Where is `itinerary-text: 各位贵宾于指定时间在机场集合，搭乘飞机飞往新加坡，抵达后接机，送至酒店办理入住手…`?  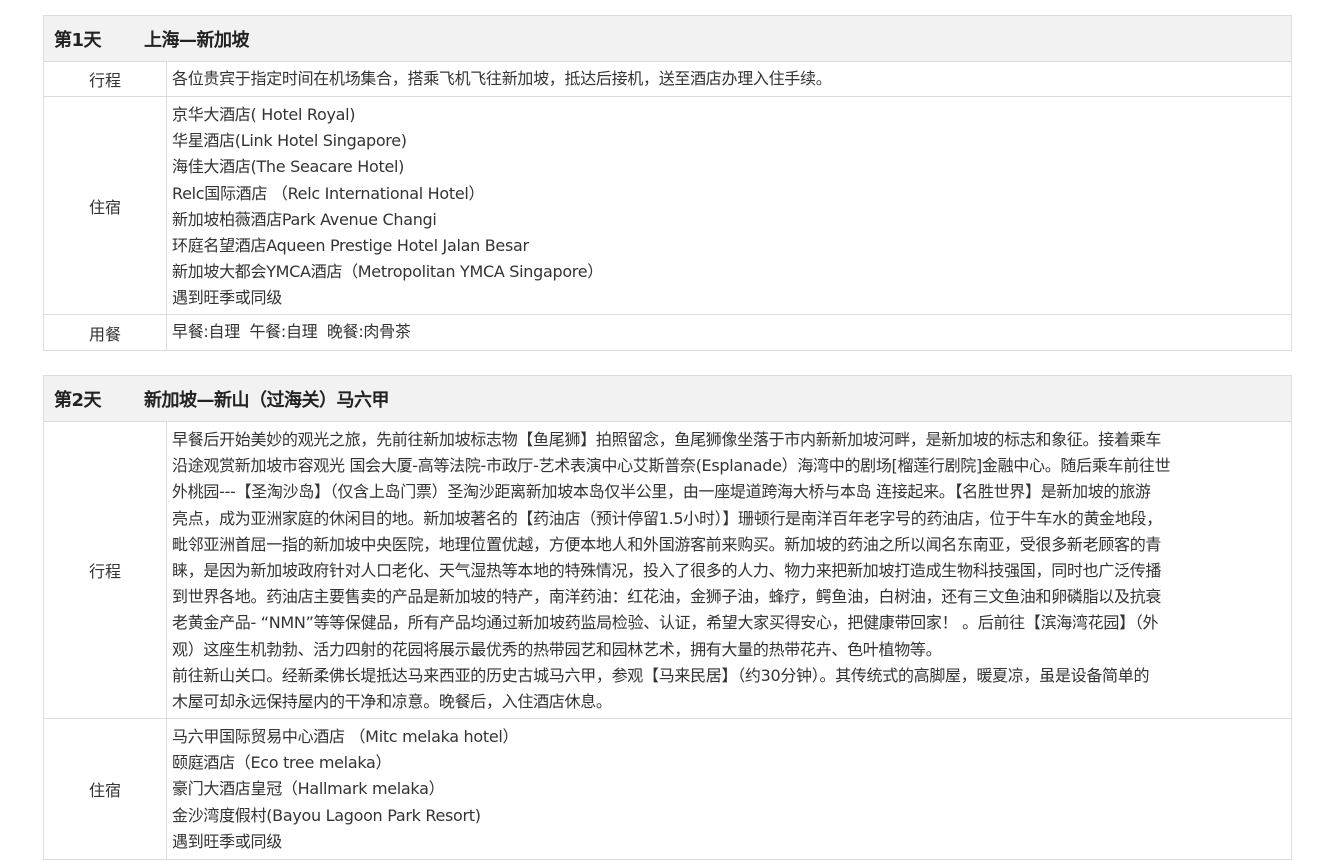 itinerary-text: 各位贵宾于指定时间在机场集合，搭乘飞机飞往新加坡，抵达后接机，送至酒店办理入住手… is located at coordinates (502, 78).